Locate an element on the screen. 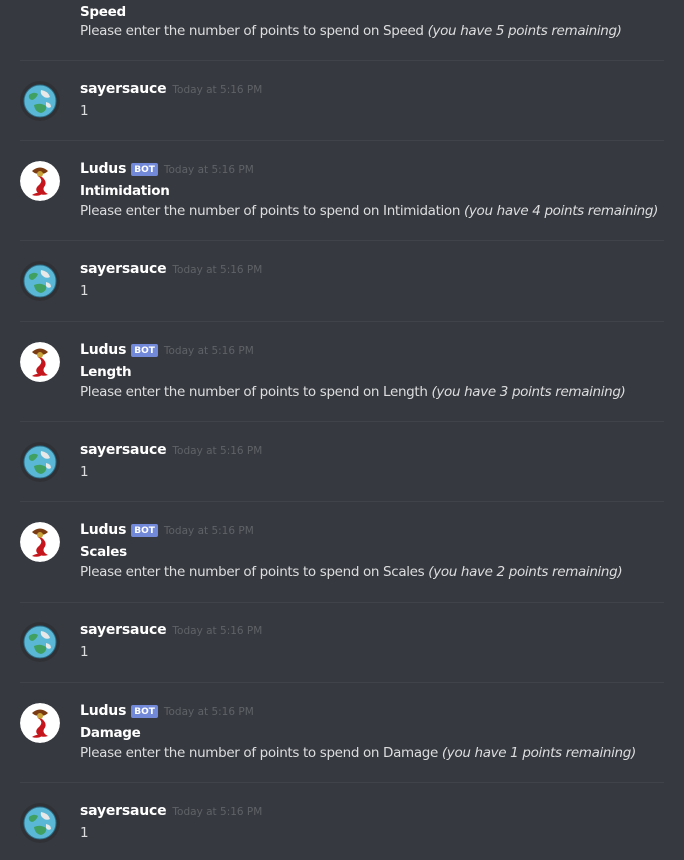 The height and width of the screenshot is (860, 684). embed-title: Speed is located at coordinates (103, 12).